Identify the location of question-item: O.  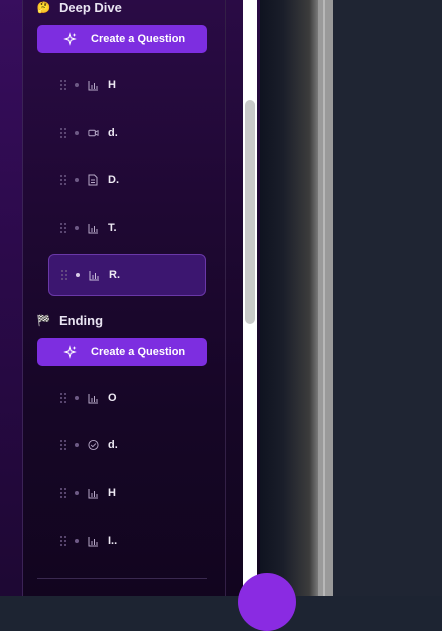
(127, 398).